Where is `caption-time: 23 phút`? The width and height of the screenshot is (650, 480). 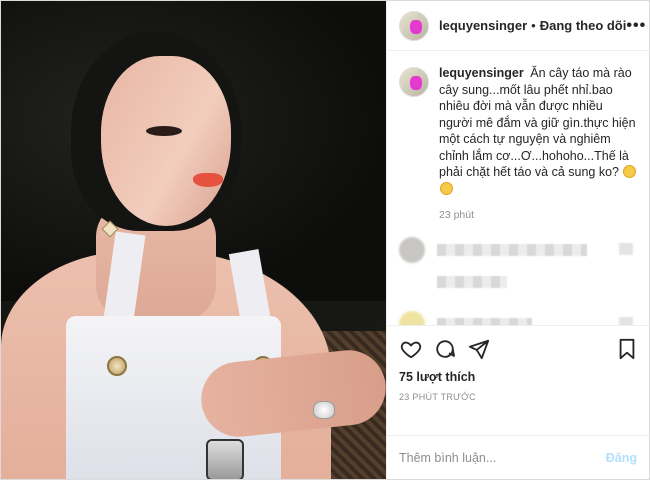
caption-time: 23 phút is located at coordinates (539, 215).